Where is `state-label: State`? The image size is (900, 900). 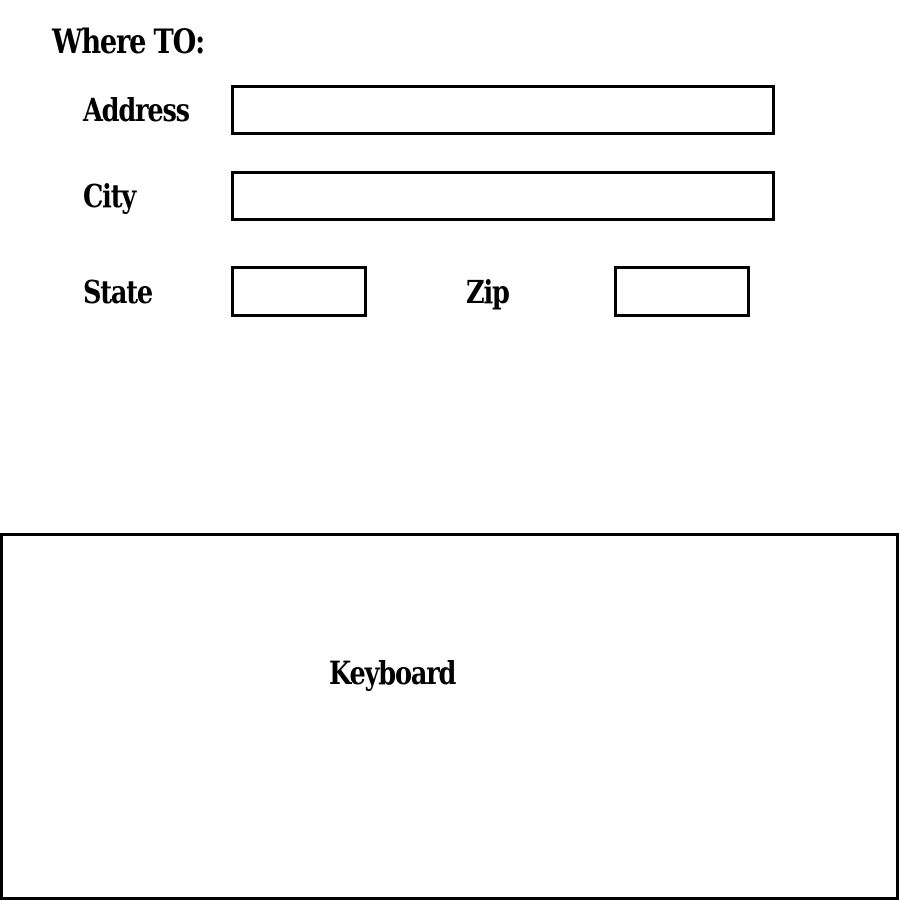 state-label: State is located at coordinates (118, 292).